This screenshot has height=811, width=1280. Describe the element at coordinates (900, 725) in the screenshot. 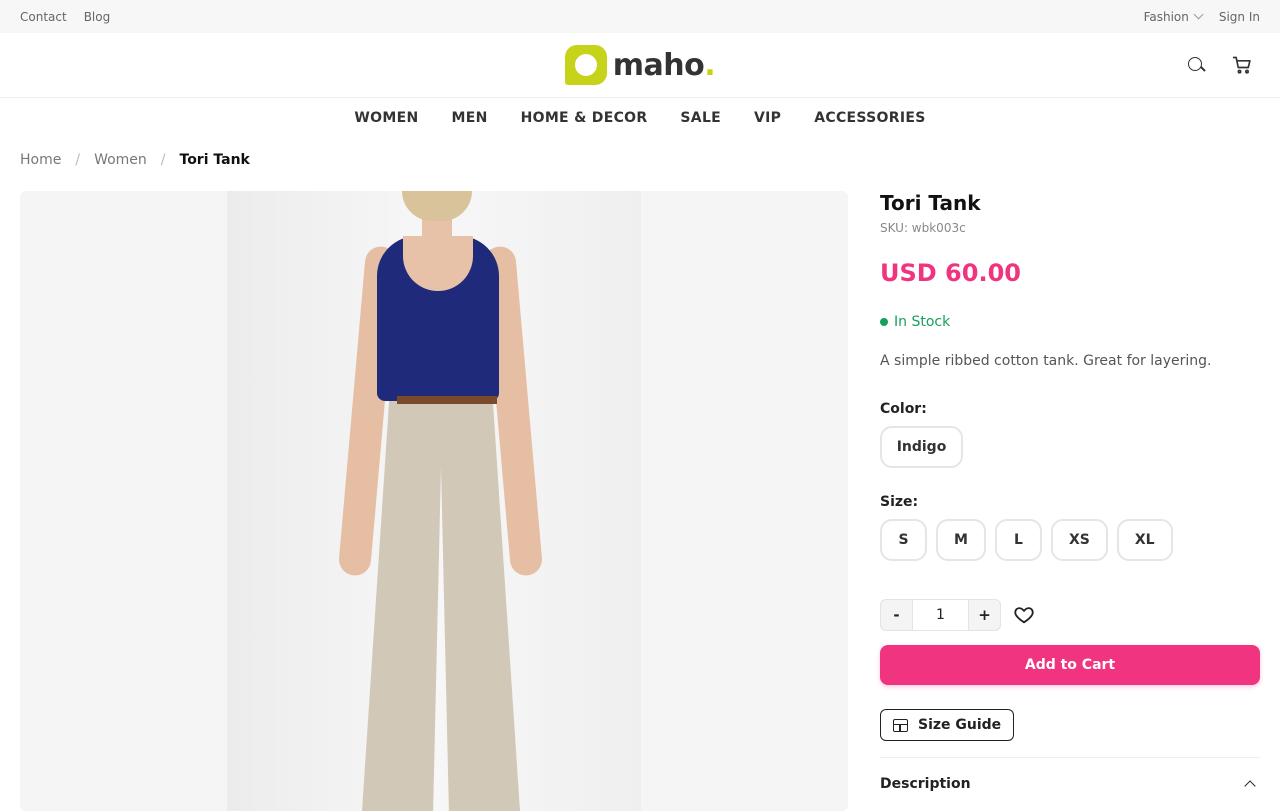

I see `table-icon` at that location.